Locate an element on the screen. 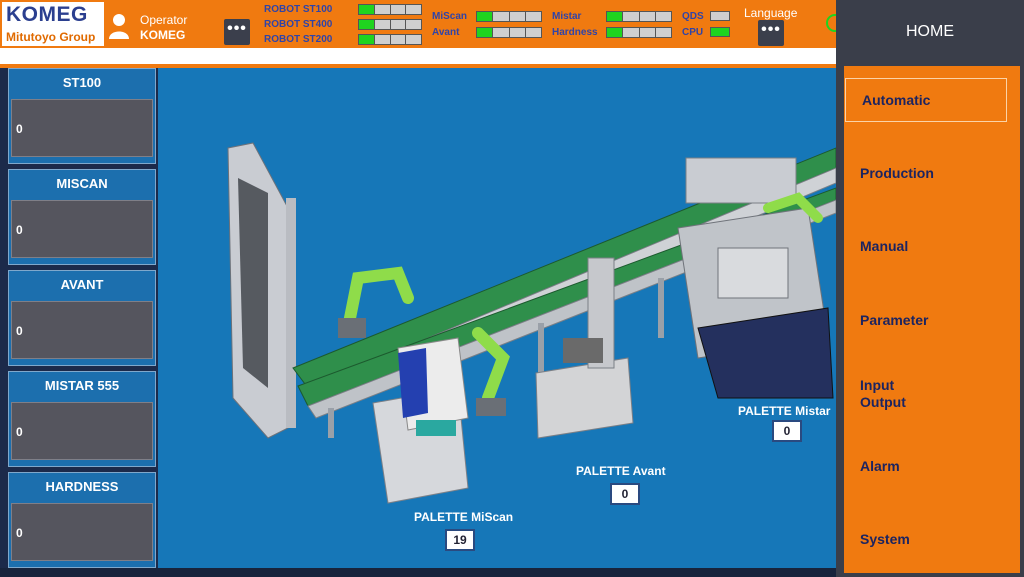 The image size is (1024, 577). hardness-status-bar is located at coordinates (639, 32).